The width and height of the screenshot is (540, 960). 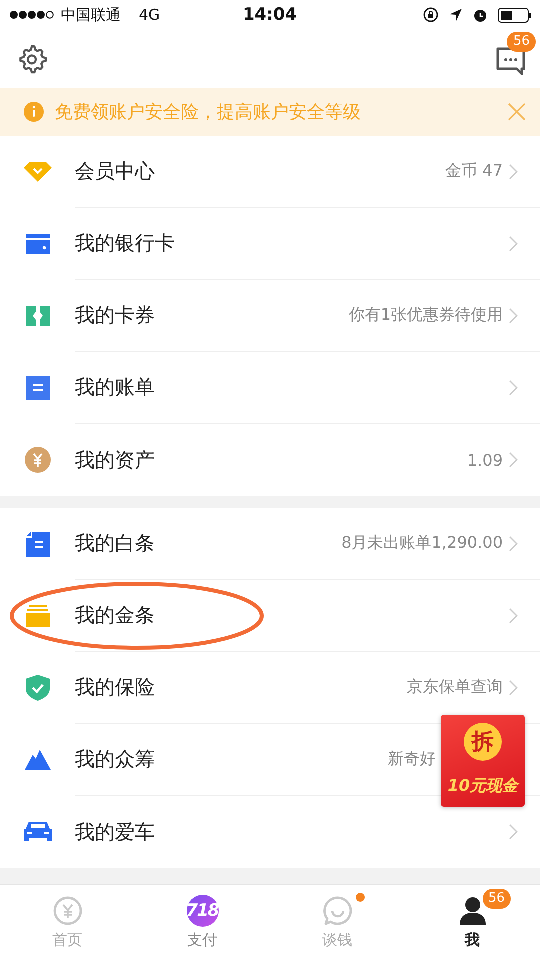 What do you see at coordinates (38, 688) in the screenshot?
I see `shield-check-icon` at bounding box center [38, 688].